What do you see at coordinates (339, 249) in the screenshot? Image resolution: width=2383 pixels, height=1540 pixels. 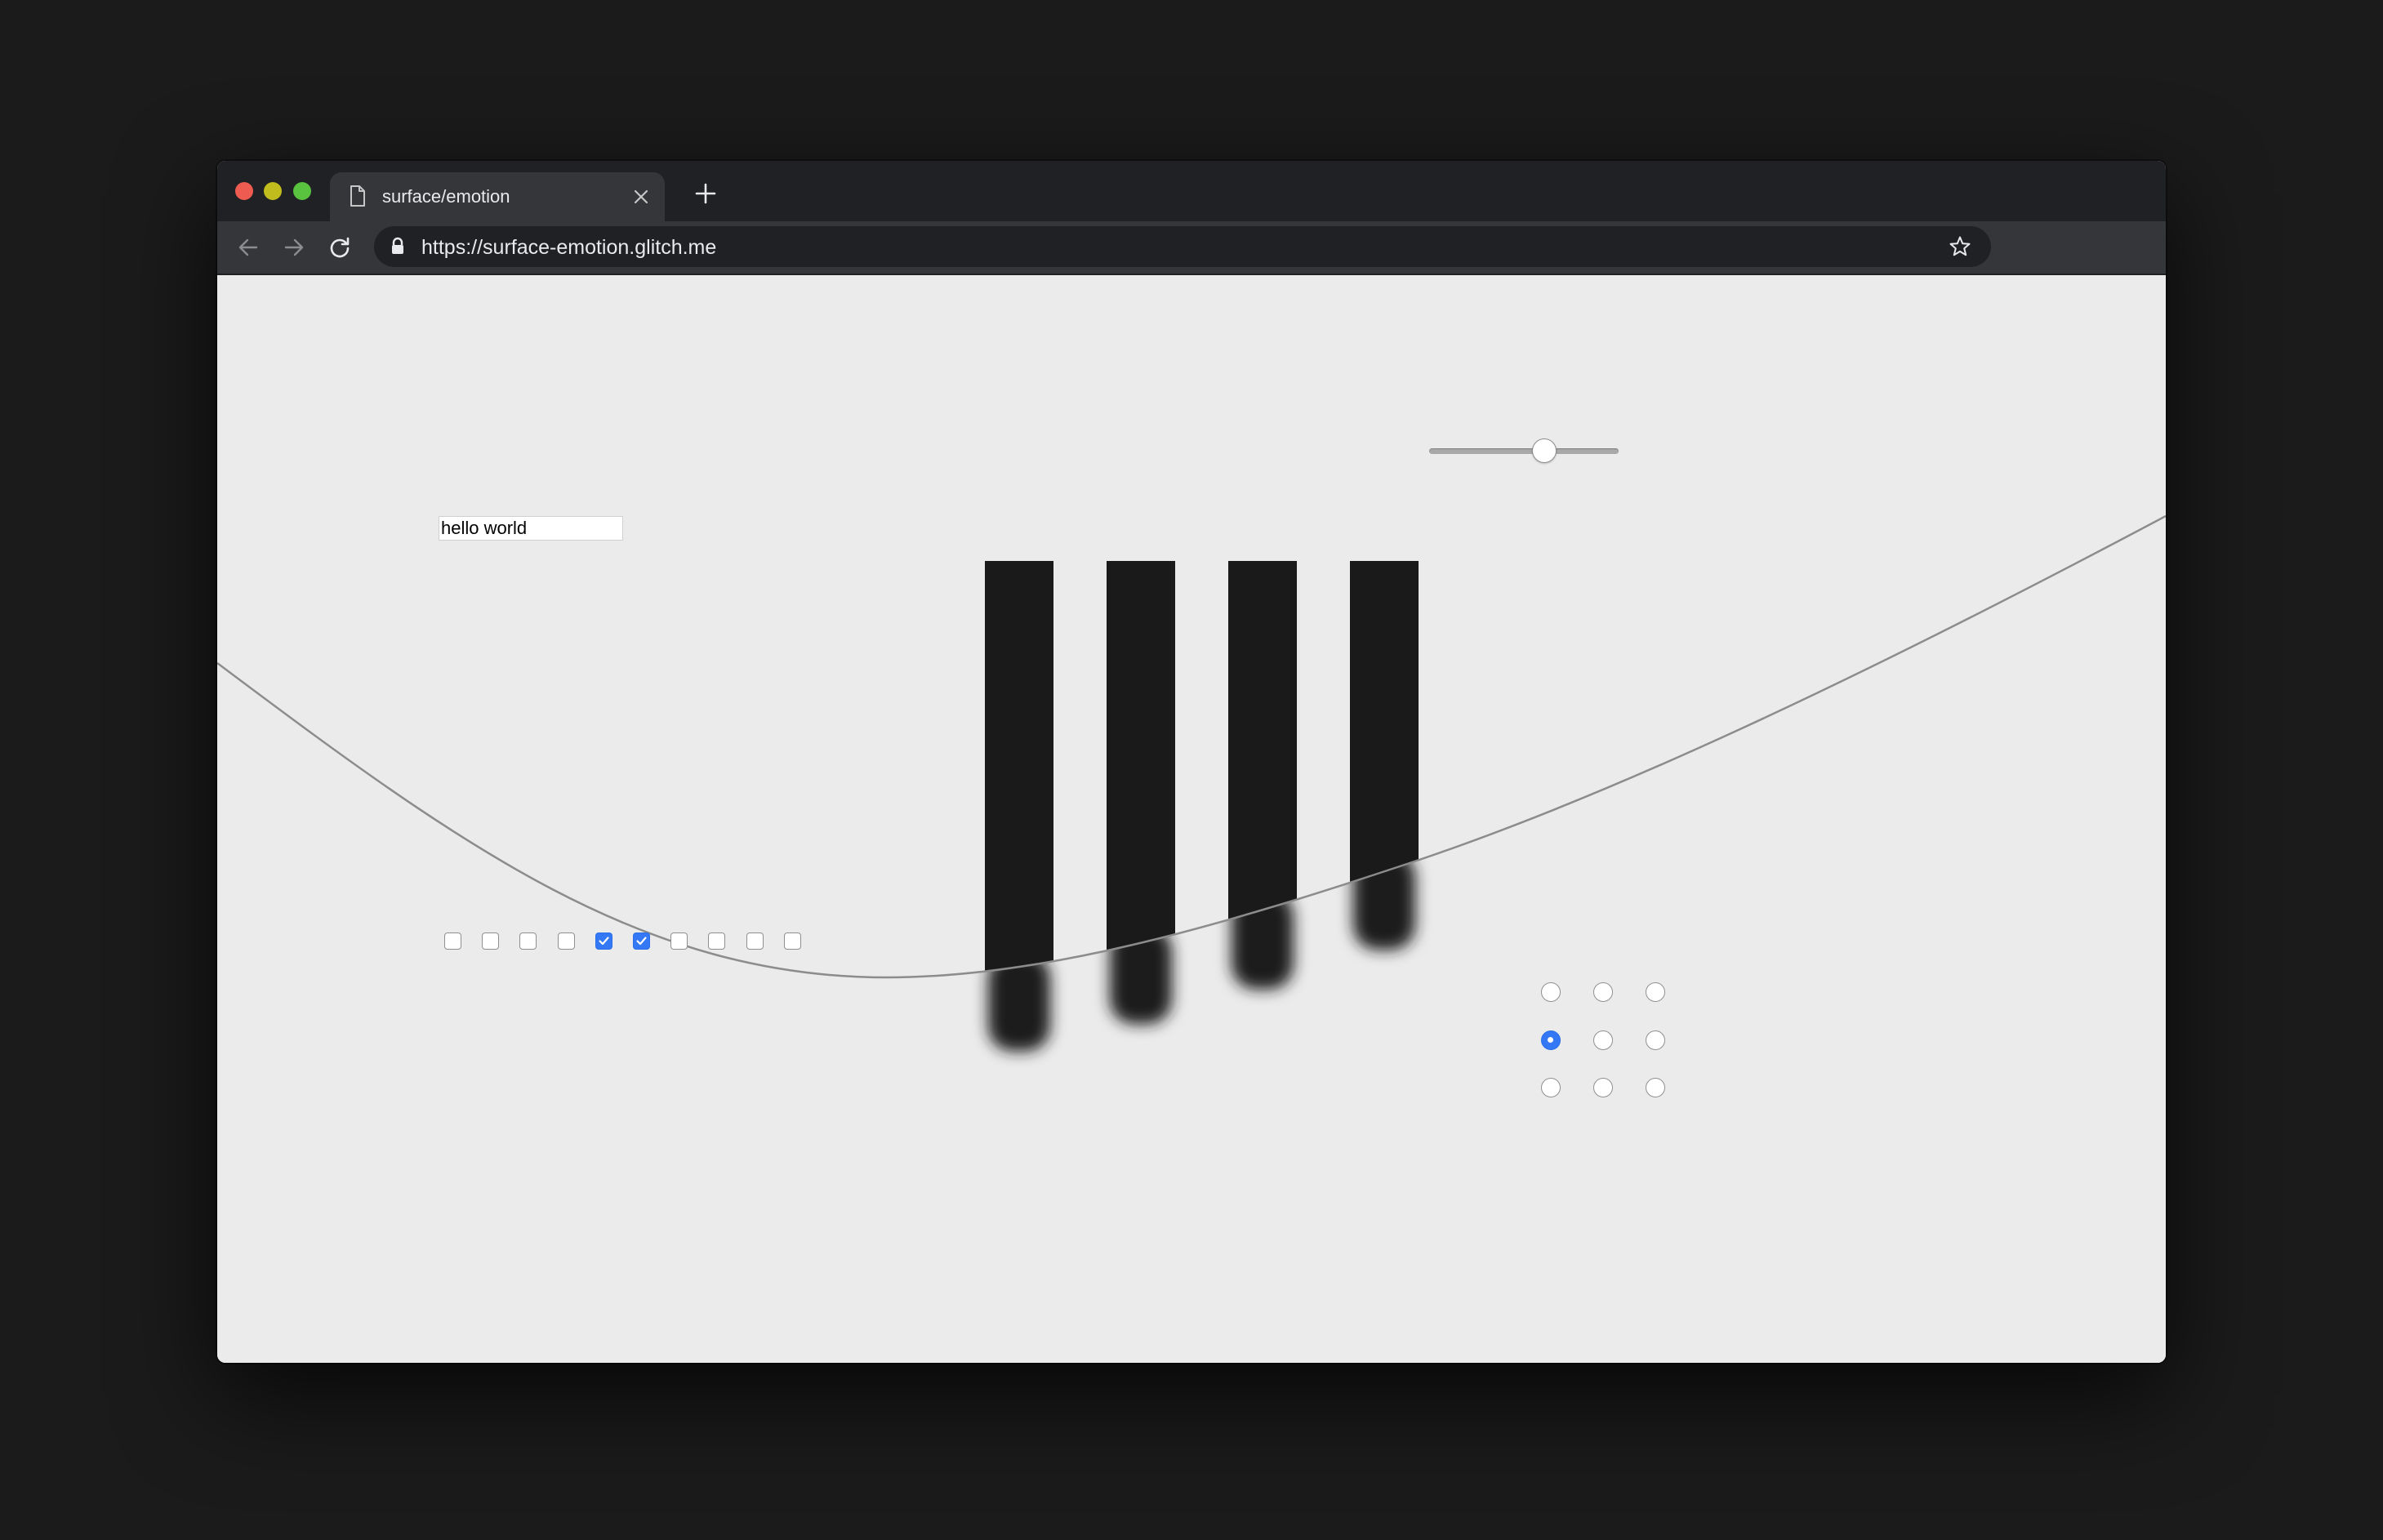 I see `reload-icon` at bounding box center [339, 249].